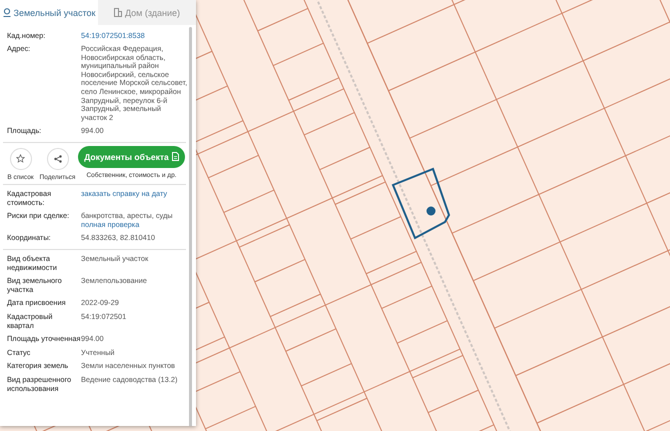  I want to click on share-button, so click(57, 159).